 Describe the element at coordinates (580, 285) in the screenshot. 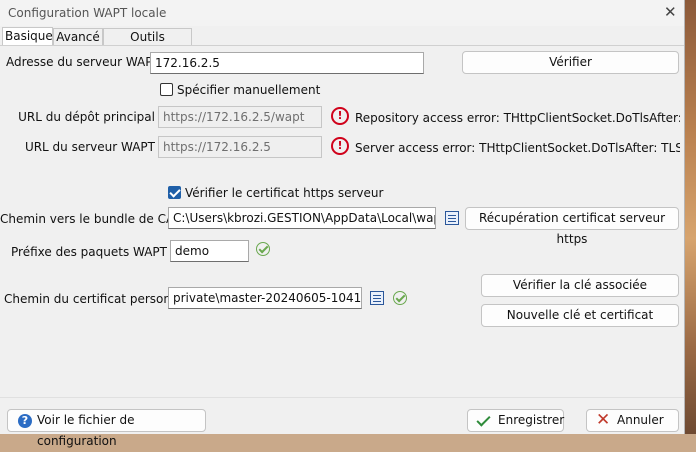

I see `verify-key-button: Vérifier la clé associée` at that location.